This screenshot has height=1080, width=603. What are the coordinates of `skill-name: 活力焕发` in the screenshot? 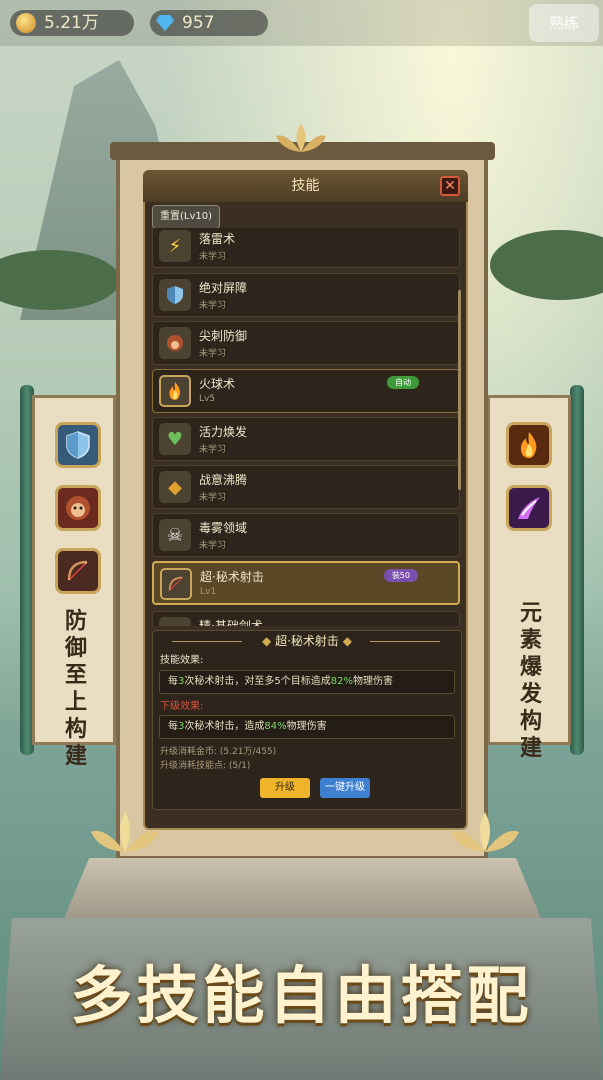 It's located at (223, 432).